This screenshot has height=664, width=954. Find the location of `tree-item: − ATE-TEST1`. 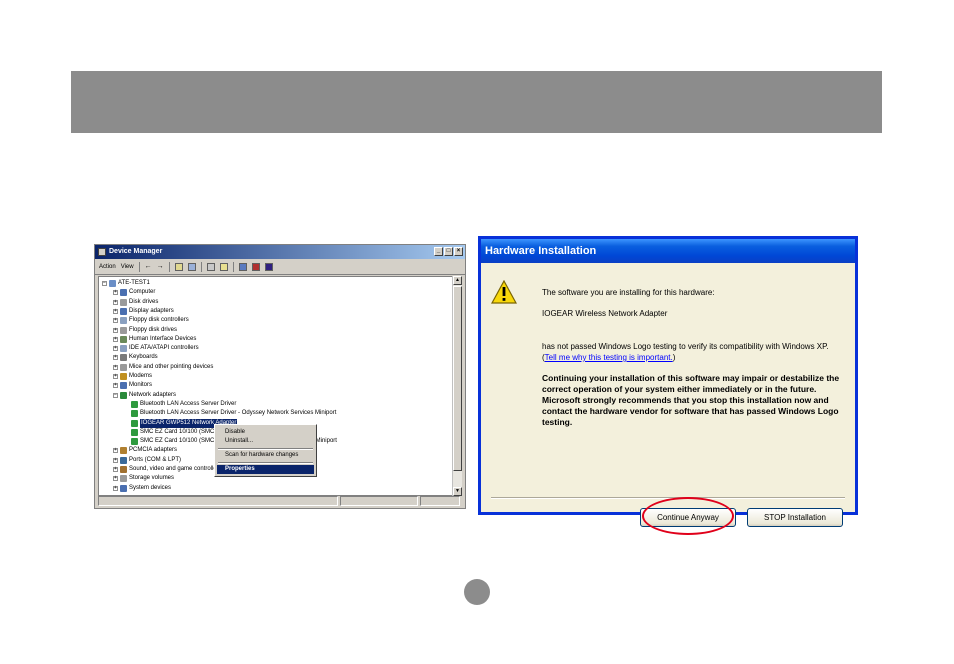

tree-item: − ATE-TEST1 is located at coordinates (126, 283).